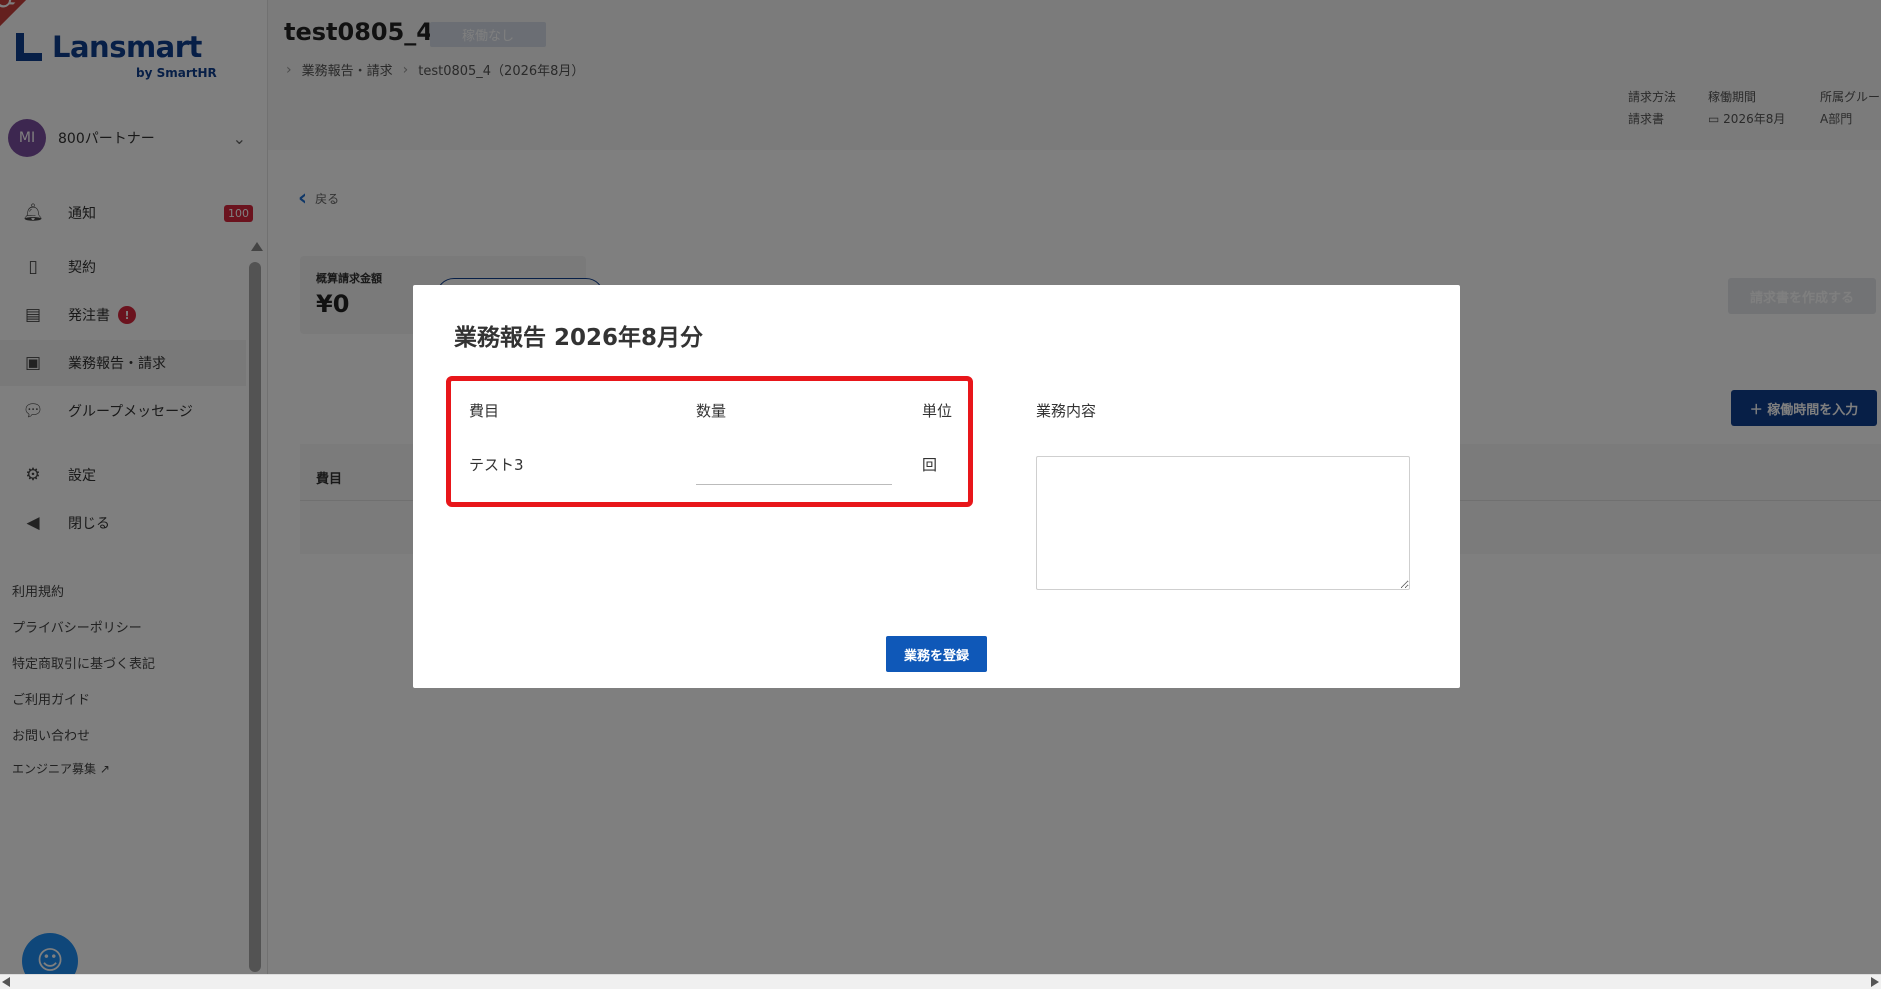  I want to click on quantity-input, so click(794, 464).